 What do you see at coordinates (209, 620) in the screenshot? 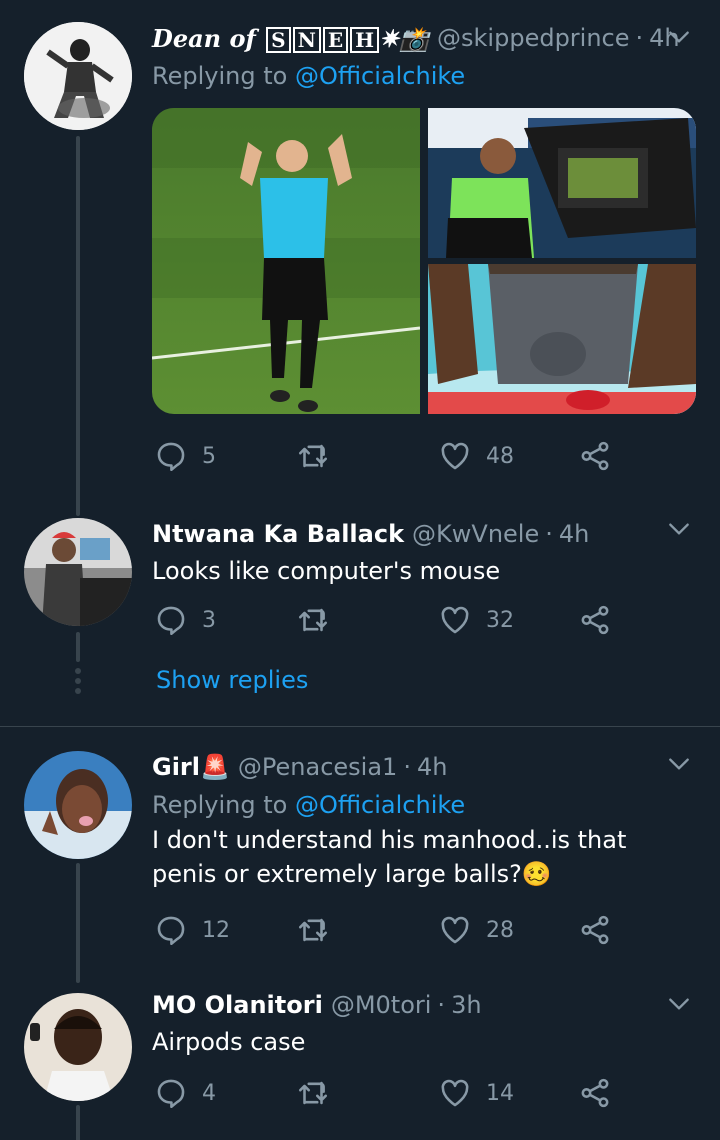
I see `reply-count: 3` at bounding box center [209, 620].